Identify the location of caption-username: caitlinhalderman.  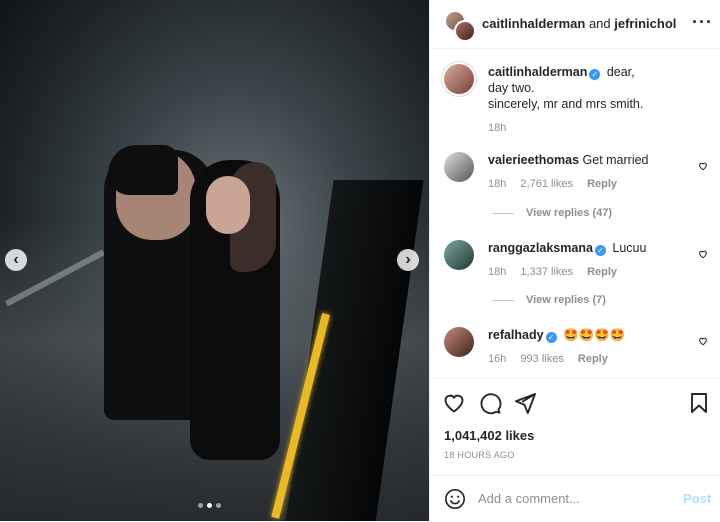
(537, 72).